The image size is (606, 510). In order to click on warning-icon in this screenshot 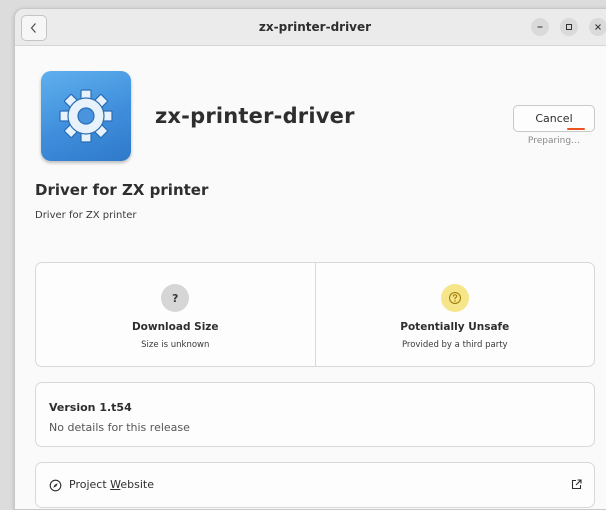, I will do `click(454, 298)`.